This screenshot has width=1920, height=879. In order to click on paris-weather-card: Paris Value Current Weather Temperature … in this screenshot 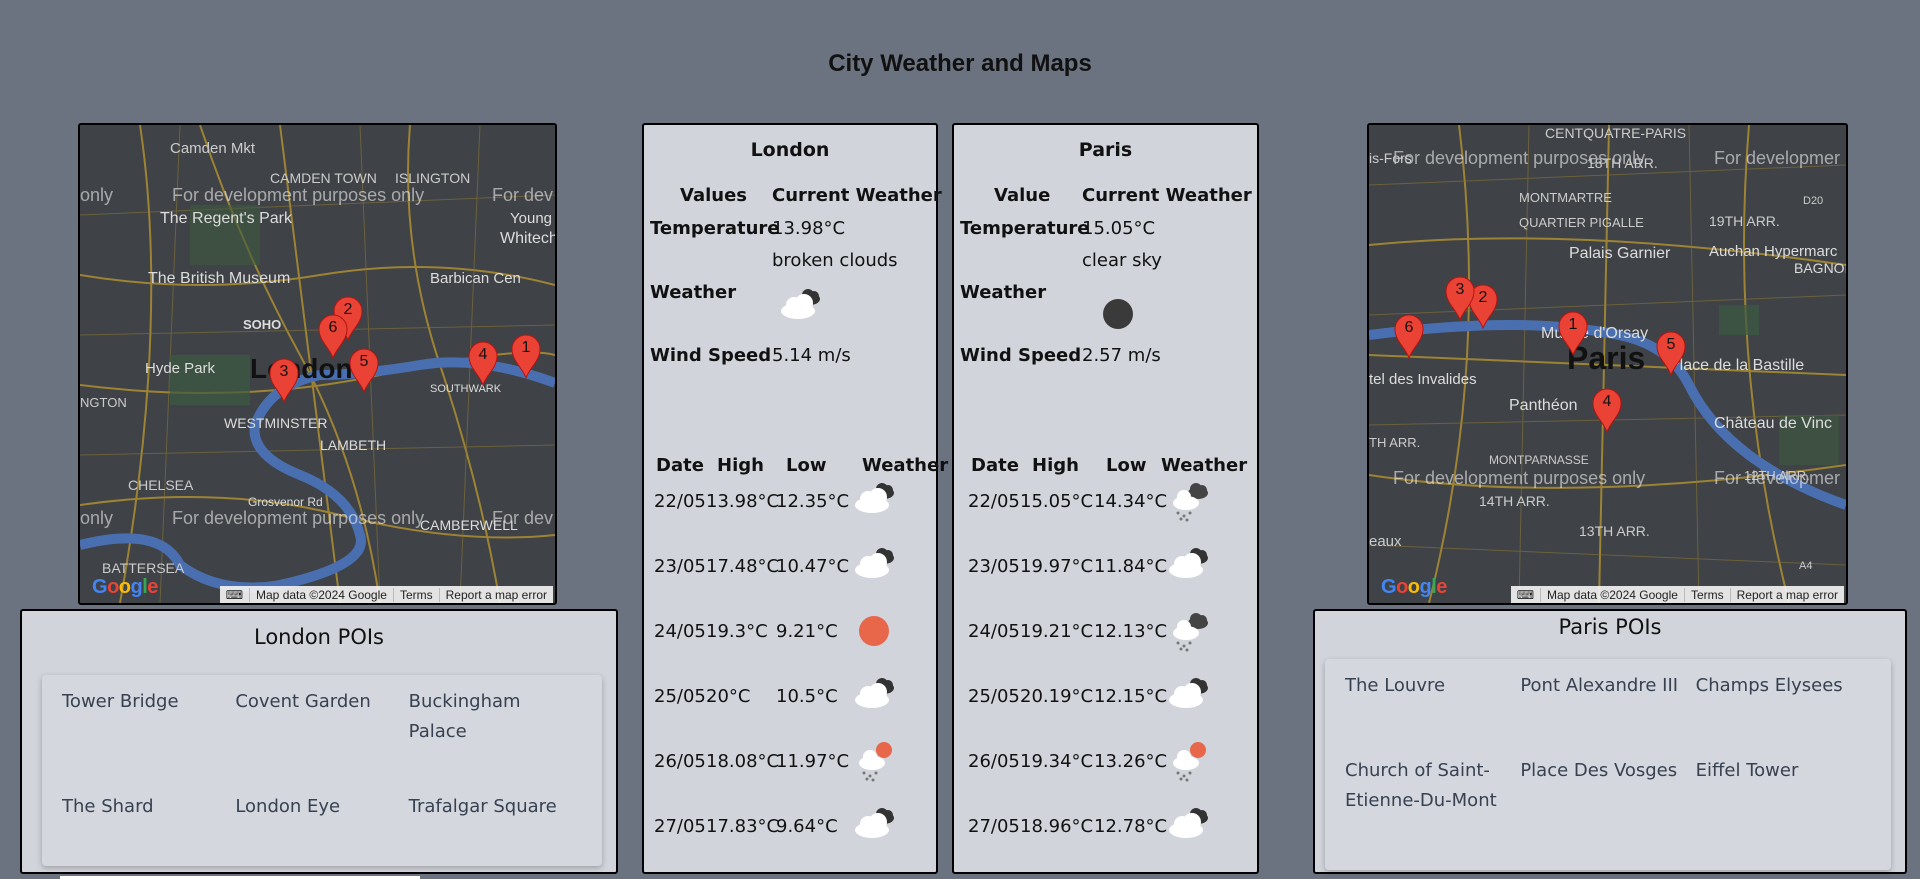, I will do `click(1105, 498)`.